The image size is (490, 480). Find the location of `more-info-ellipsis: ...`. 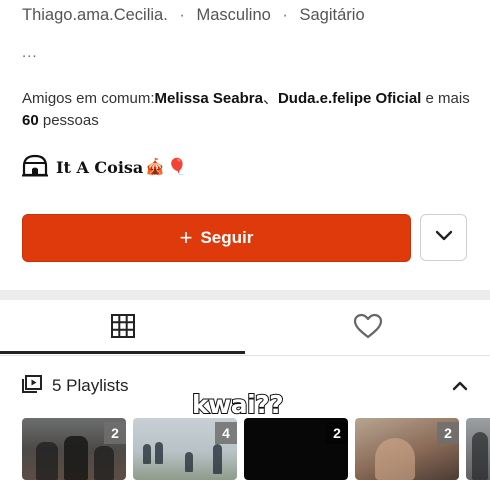

more-info-ellipsis: ... is located at coordinates (30, 52).